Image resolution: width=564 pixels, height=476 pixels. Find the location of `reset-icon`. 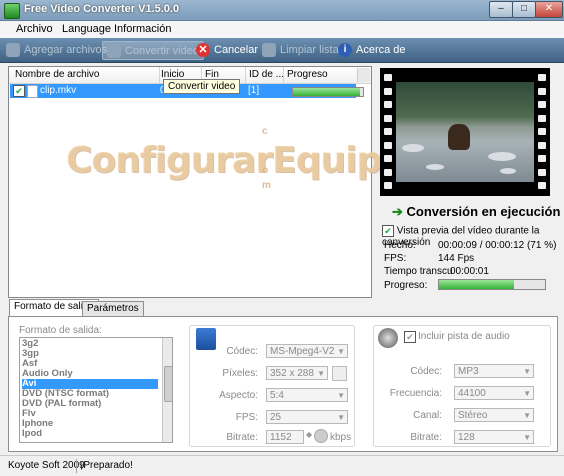

reset-icon is located at coordinates (321, 436).